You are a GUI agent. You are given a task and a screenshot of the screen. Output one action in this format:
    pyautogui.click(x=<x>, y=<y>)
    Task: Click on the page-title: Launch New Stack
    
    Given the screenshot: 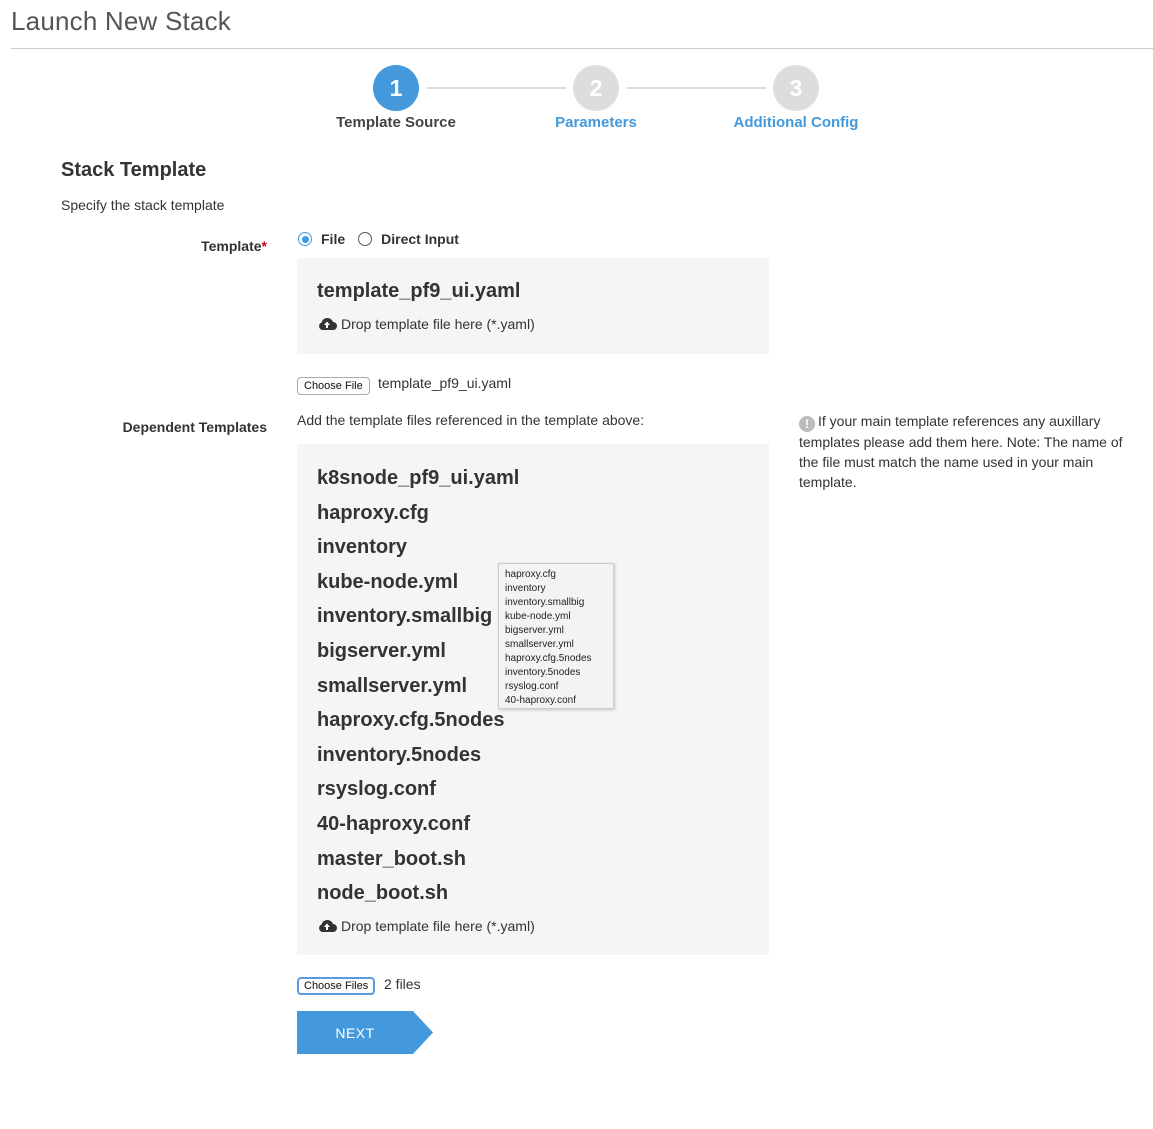 What is the action you would take?
    pyautogui.click(x=121, y=21)
    